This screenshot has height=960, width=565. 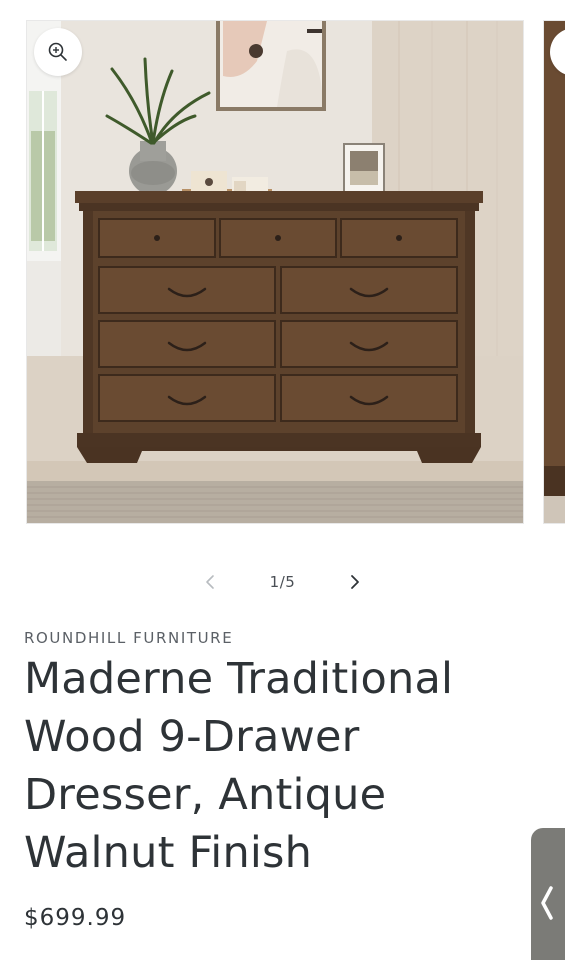 I want to click on product-title-line: Maderne Traditional, so click(x=239, y=679).